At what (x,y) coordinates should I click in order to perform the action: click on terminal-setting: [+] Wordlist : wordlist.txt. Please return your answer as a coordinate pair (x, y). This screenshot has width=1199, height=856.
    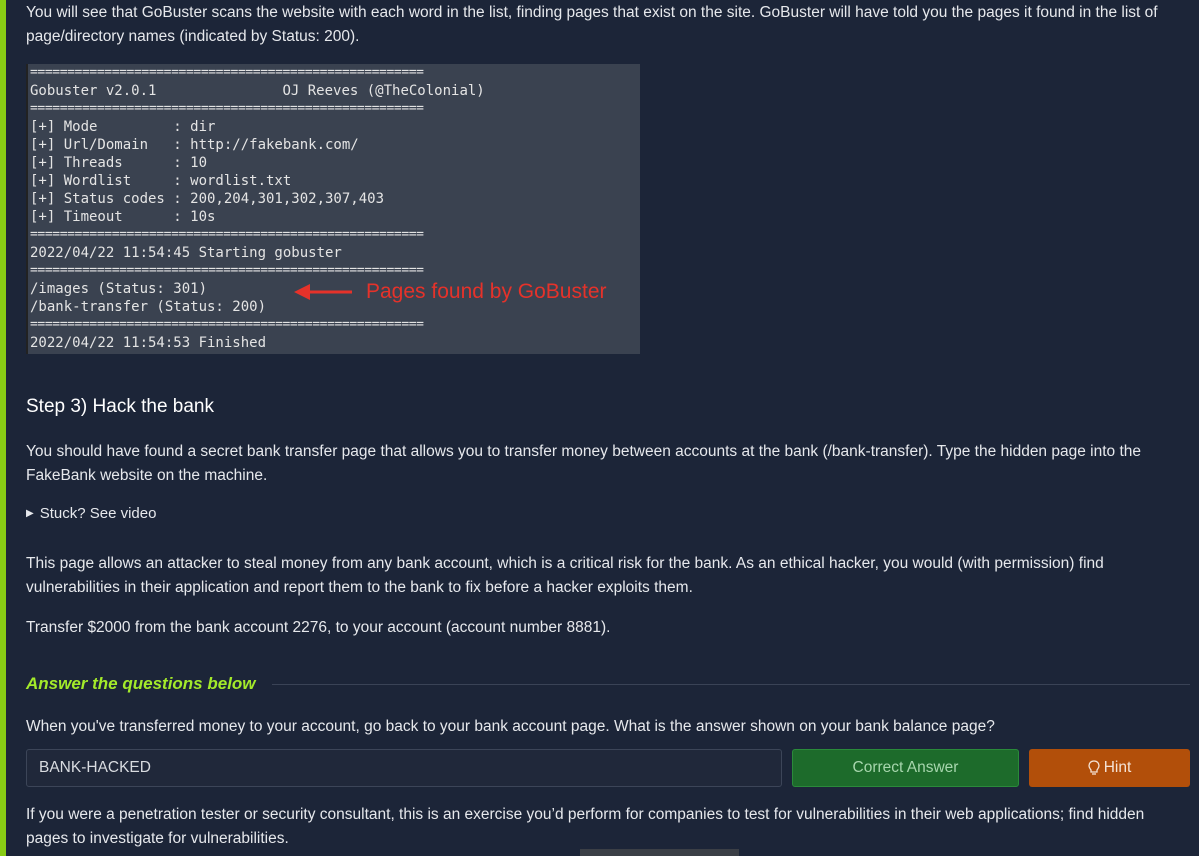
    Looking at the image, I should click on (161, 181).